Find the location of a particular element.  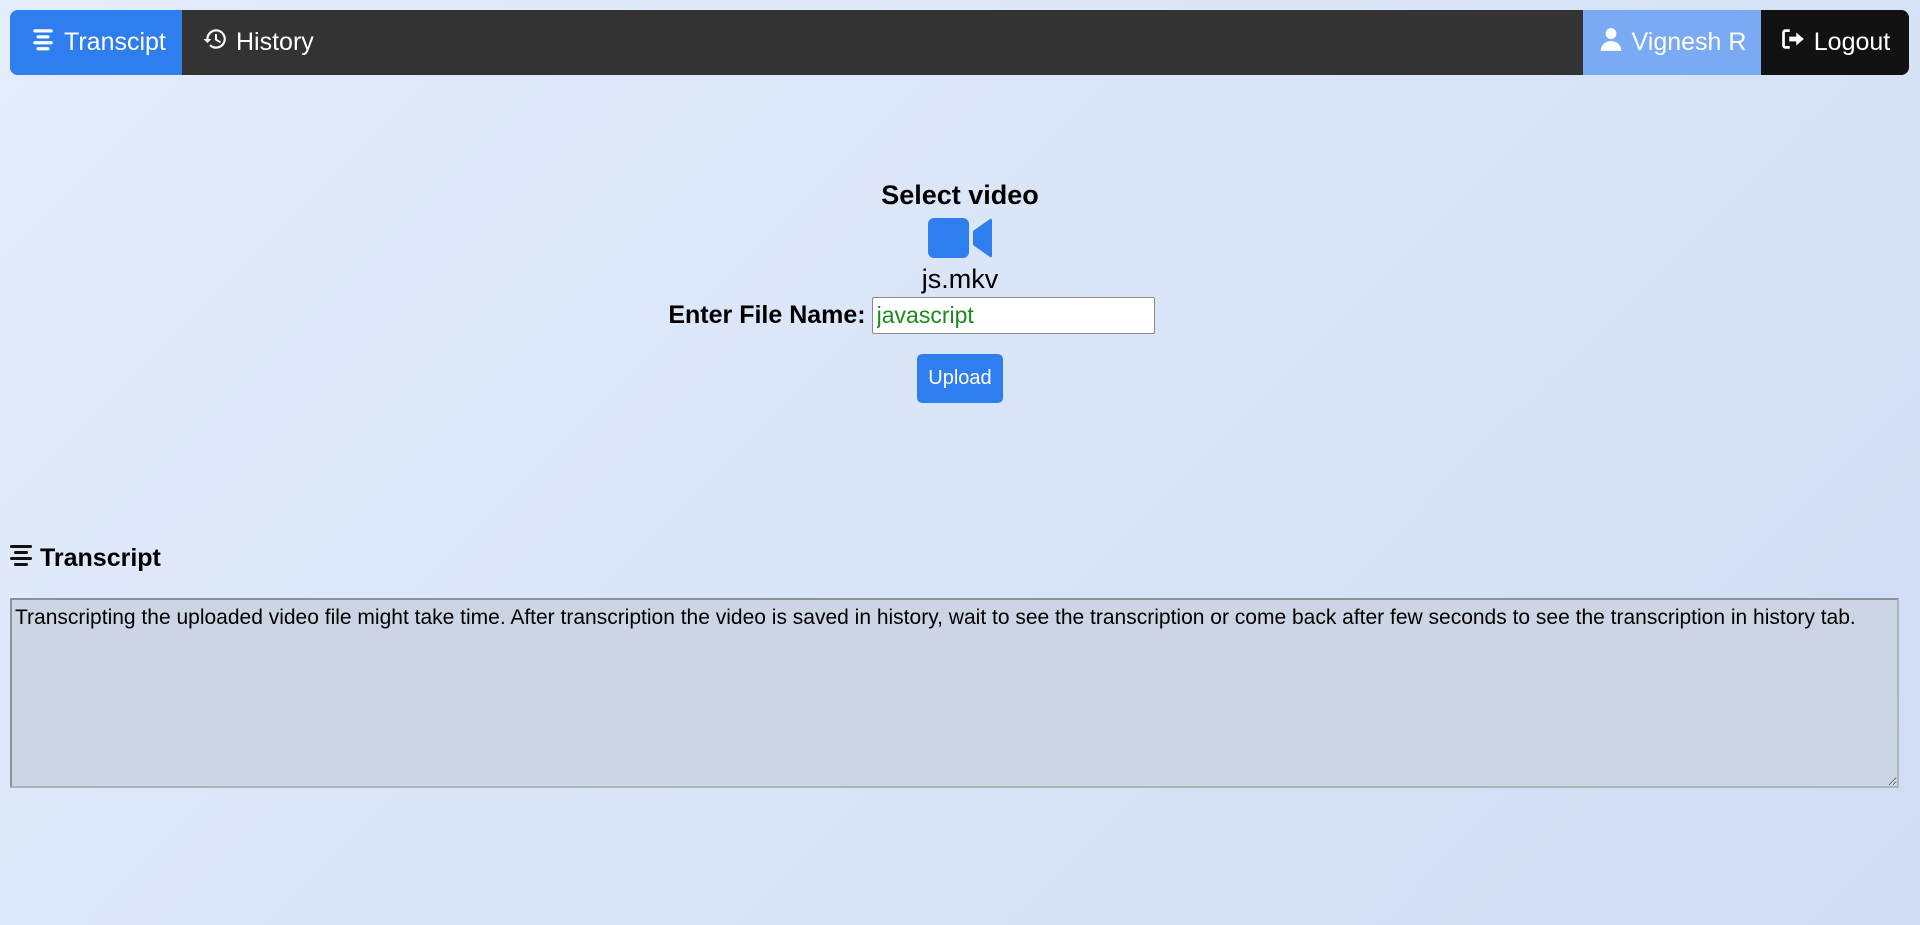

upload-button: Upload is located at coordinates (960, 378).